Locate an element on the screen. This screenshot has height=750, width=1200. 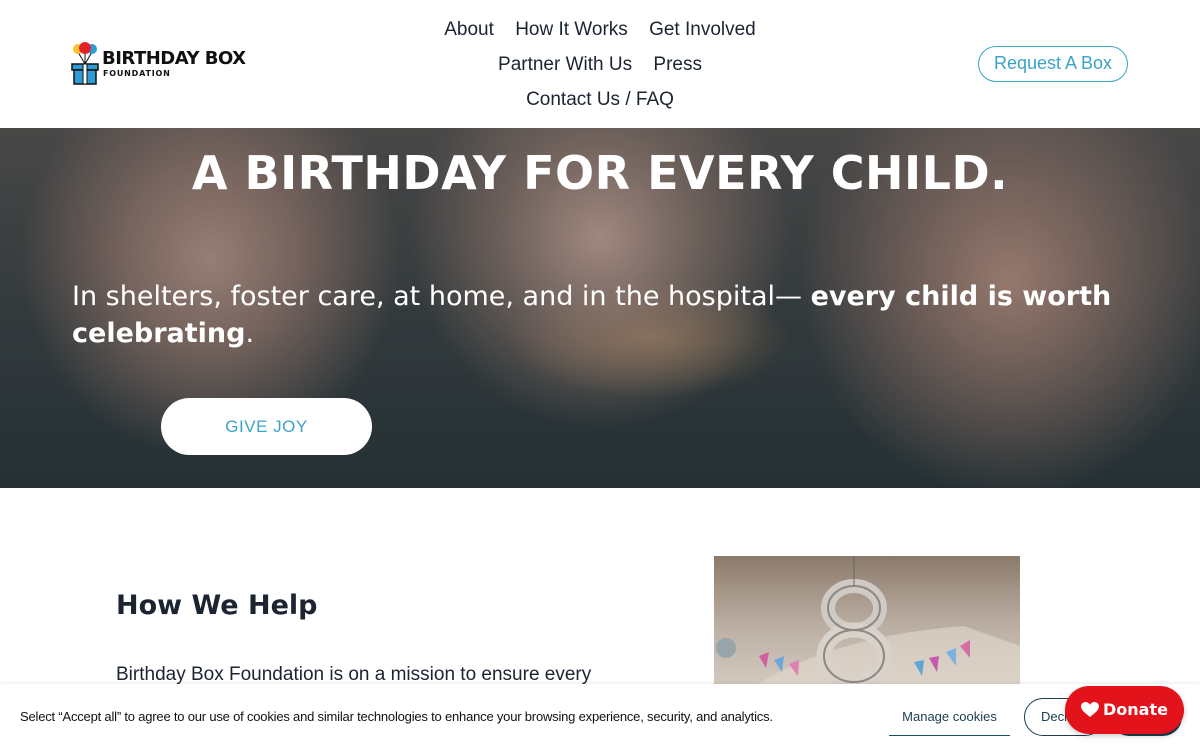
how-we-help-heading: How We Help is located at coordinates (217, 605).